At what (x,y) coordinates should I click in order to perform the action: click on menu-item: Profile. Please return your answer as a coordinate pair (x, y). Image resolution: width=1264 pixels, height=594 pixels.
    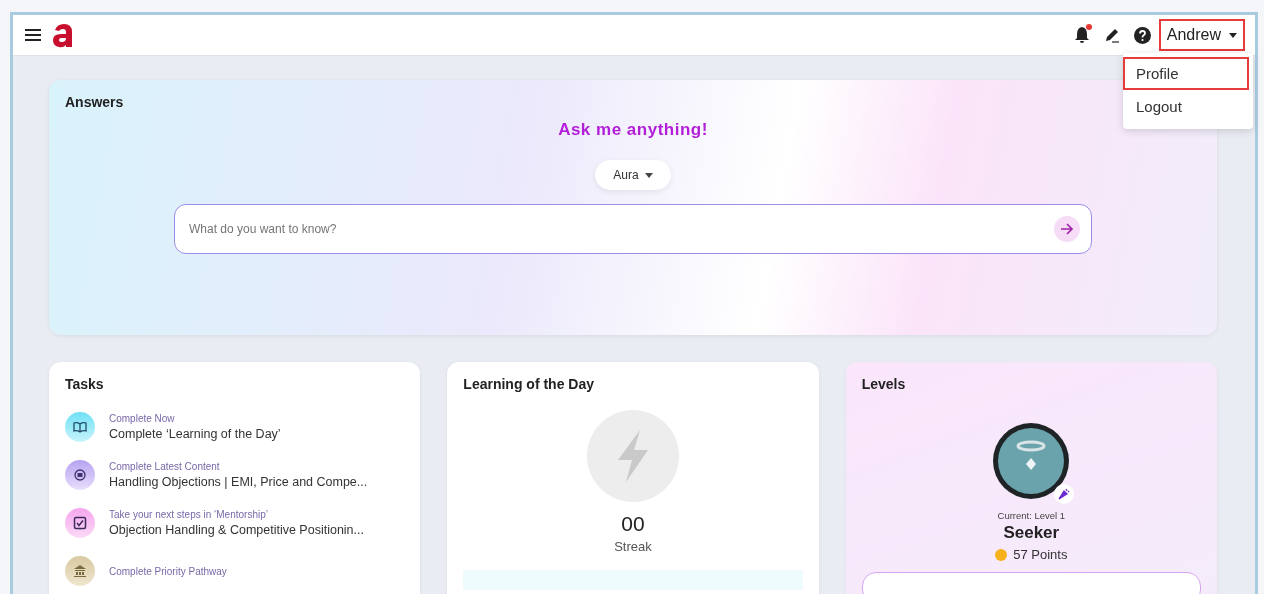
    Looking at the image, I should click on (1186, 73).